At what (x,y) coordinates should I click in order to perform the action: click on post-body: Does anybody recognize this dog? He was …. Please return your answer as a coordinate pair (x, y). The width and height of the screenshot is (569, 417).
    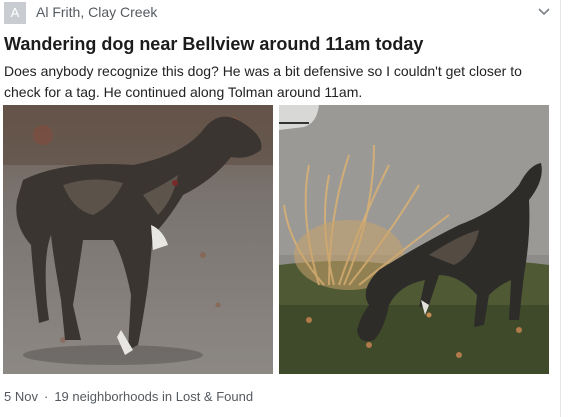
    Looking at the image, I should click on (263, 81).